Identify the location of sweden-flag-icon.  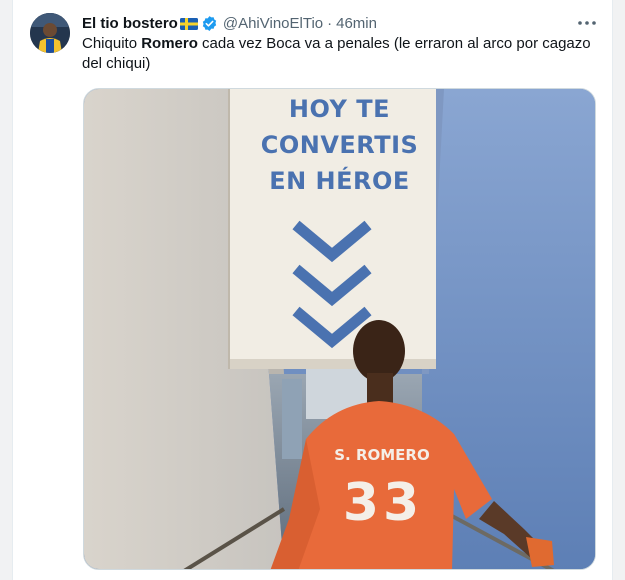
(188, 23).